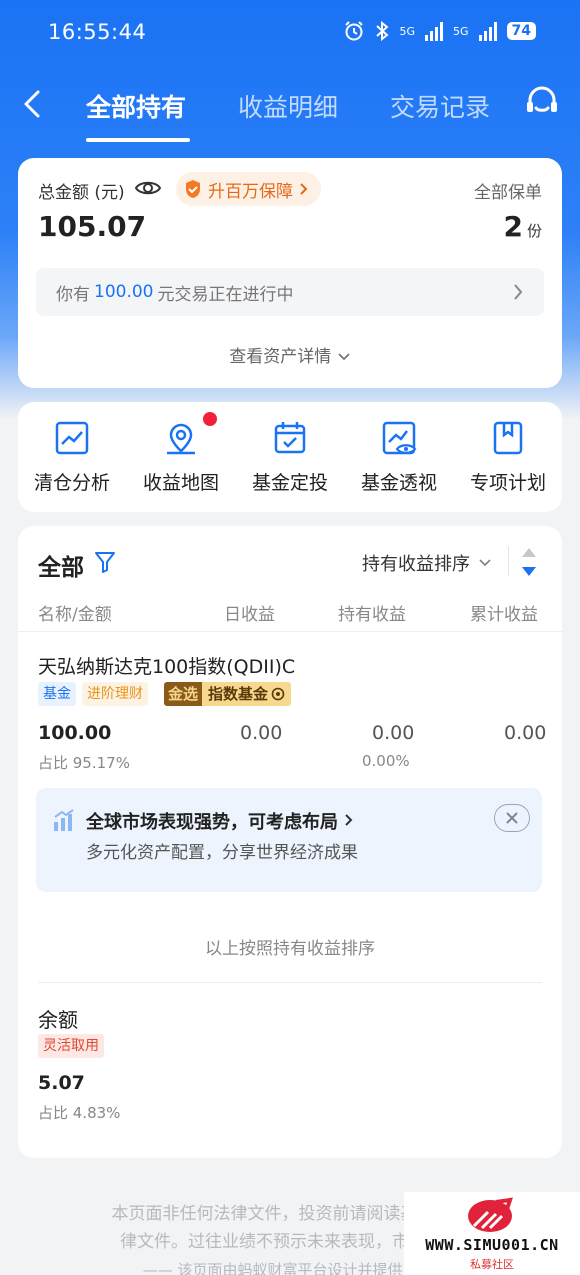 The width and height of the screenshot is (580, 1275). I want to click on protection-badge: 升百万保障, so click(248, 189).